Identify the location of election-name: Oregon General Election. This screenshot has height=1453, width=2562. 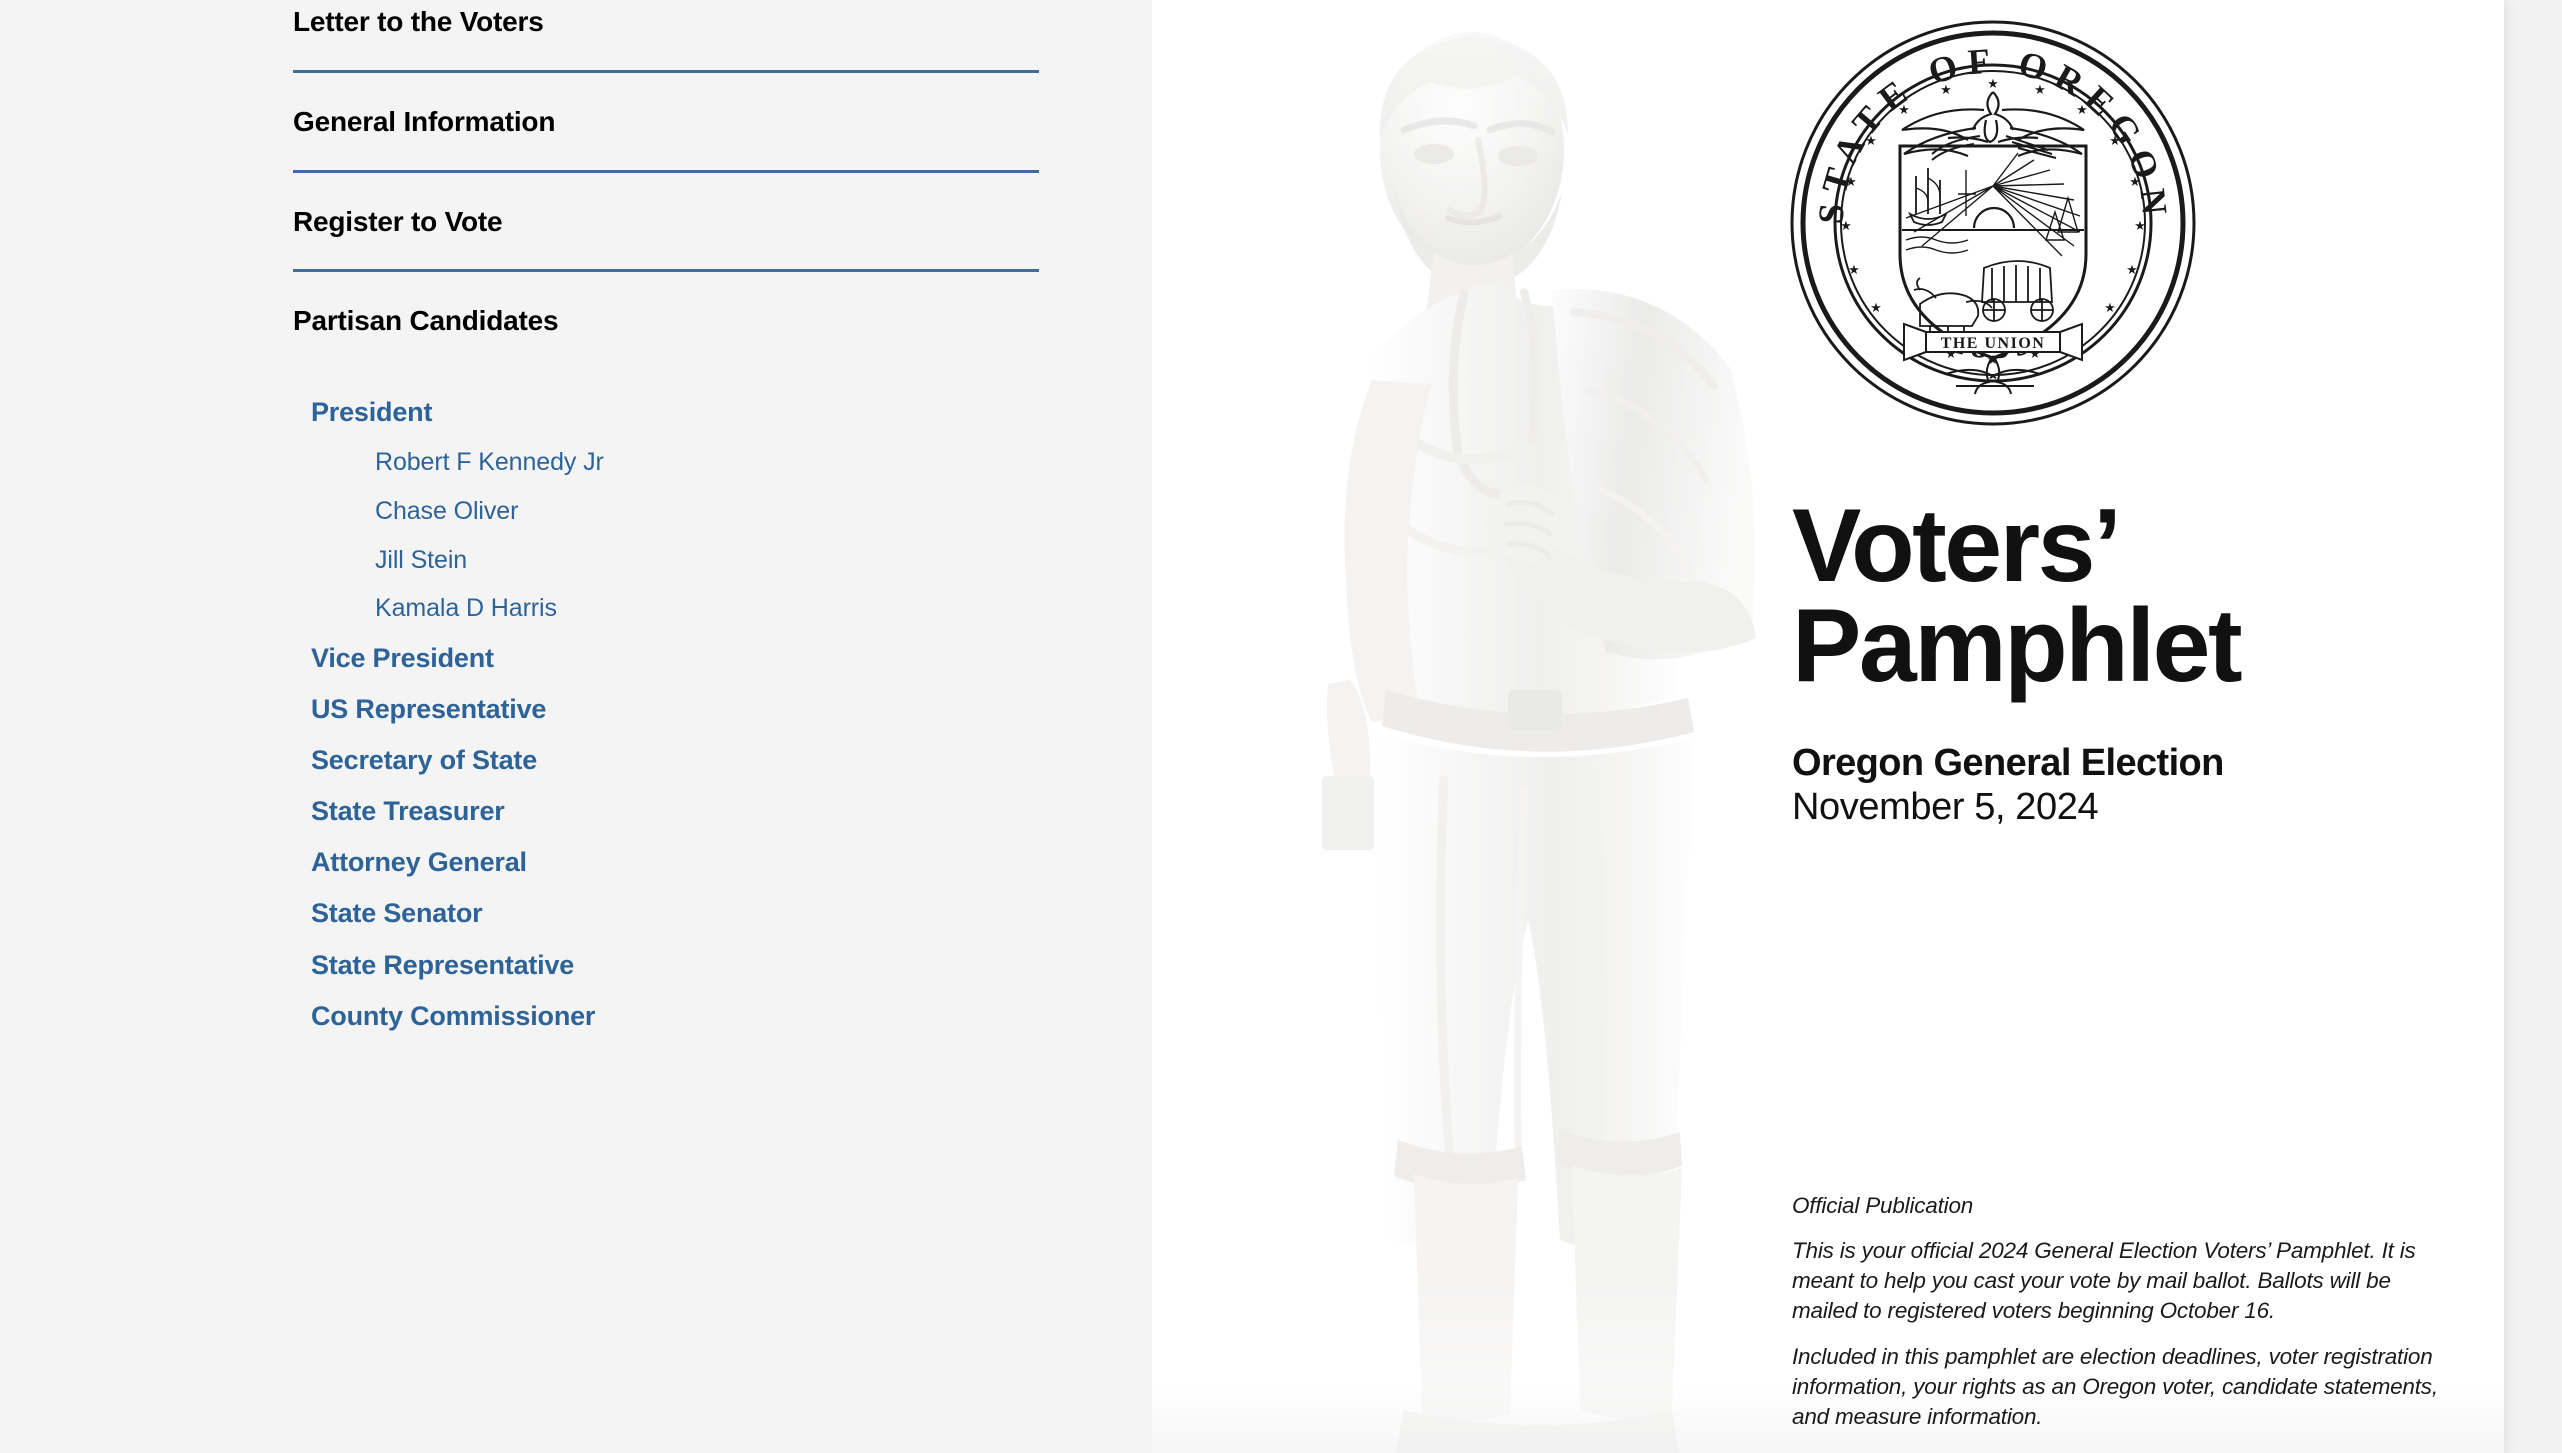
(2008, 762).